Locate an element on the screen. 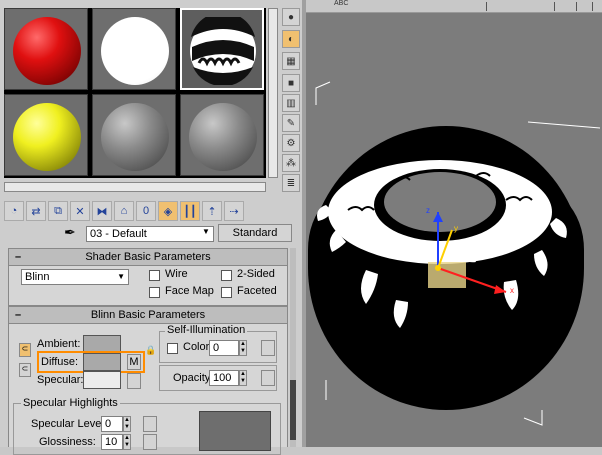 The width and height of the screenshot is (602, 455). specular-color-swatch is located at coordinates (102, 380).